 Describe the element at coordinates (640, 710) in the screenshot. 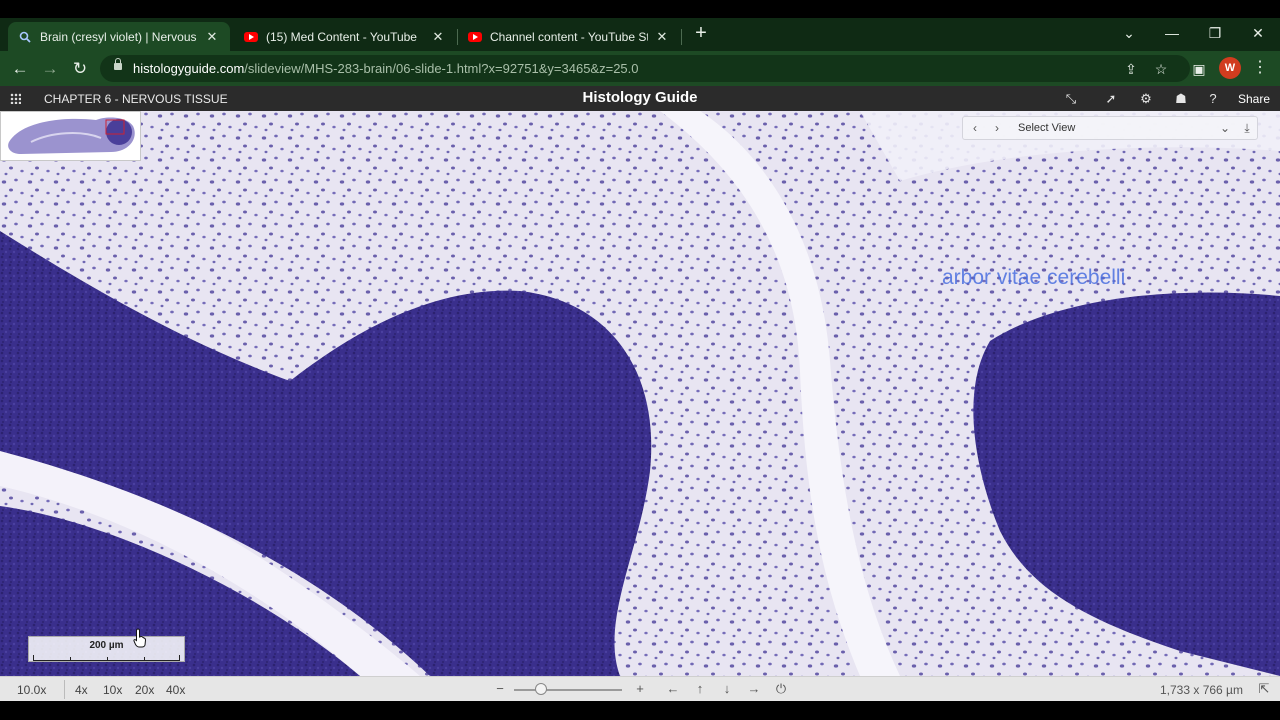

I see `letterbox` at that location.